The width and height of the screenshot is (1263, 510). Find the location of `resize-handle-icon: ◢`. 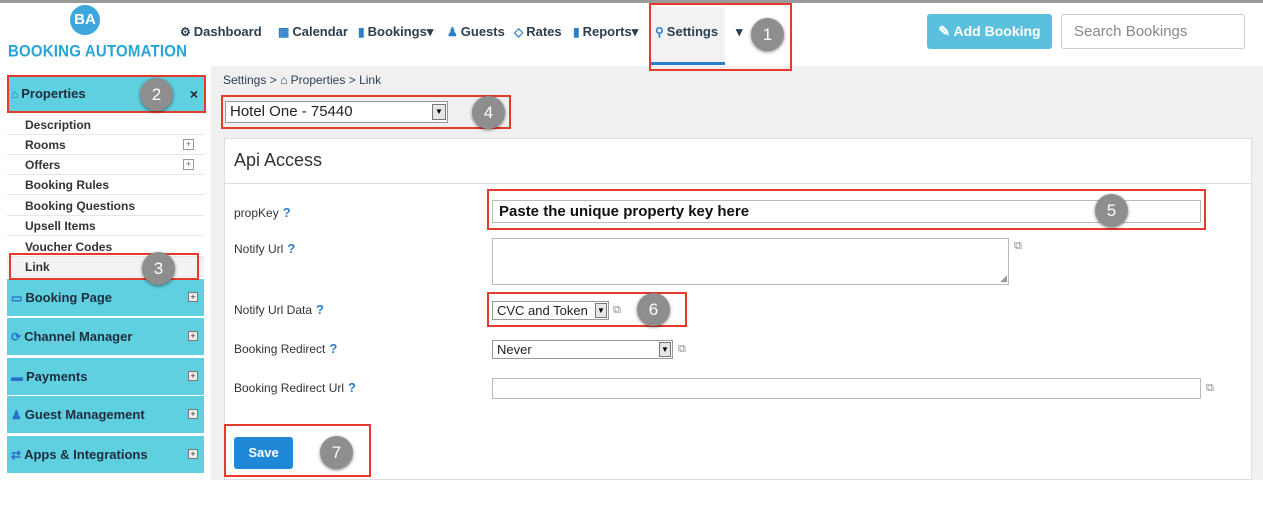

resize-handle-icon: ◢ is located at coordinates (1003, 278).